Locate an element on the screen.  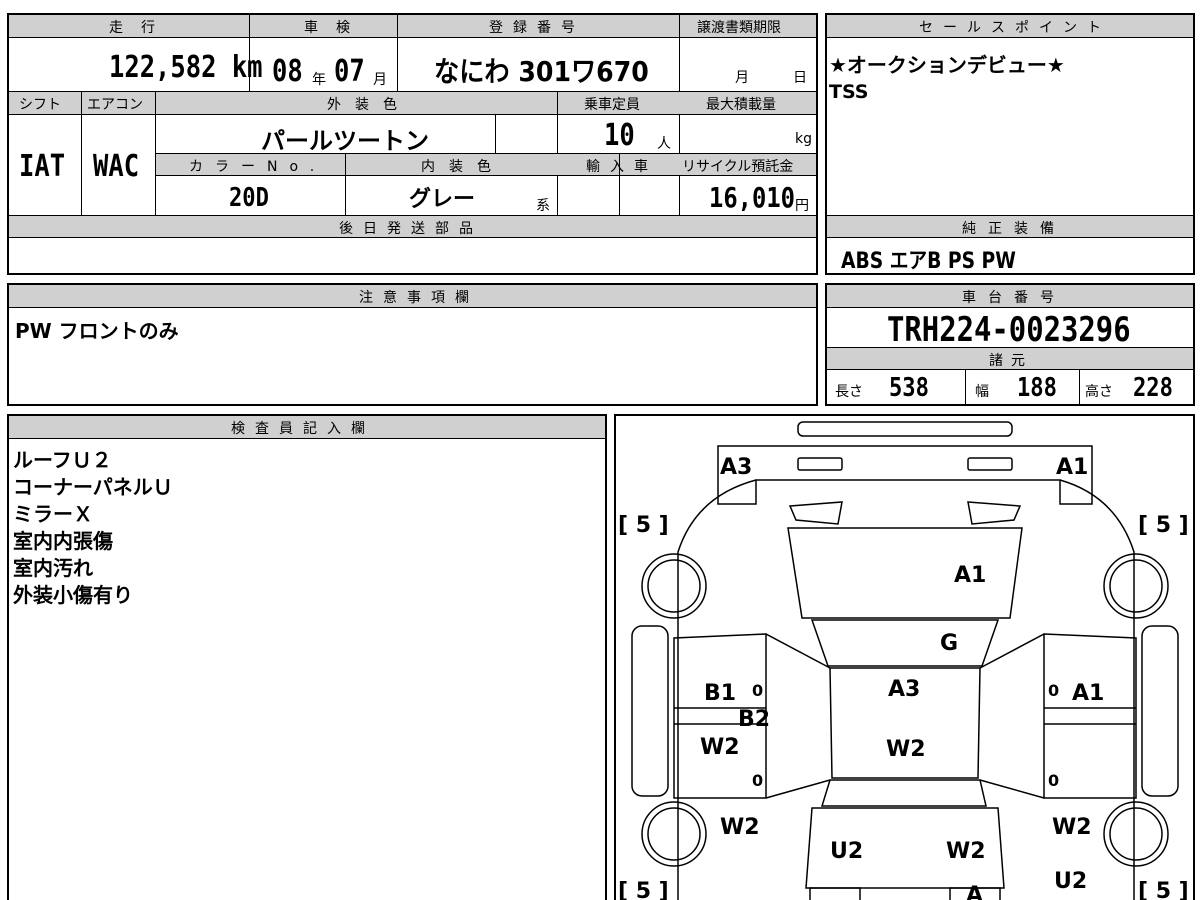
tire-depth-rear-right: [ 5 ] is located at coordinates (1163, 889).